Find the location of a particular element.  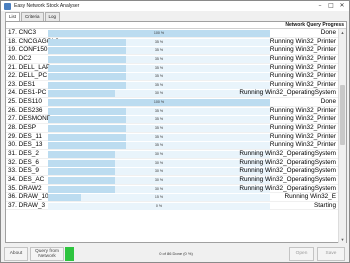

list-row: 20. DC2 35 % Running Win32_Printer is located at coordinates (172, 59).